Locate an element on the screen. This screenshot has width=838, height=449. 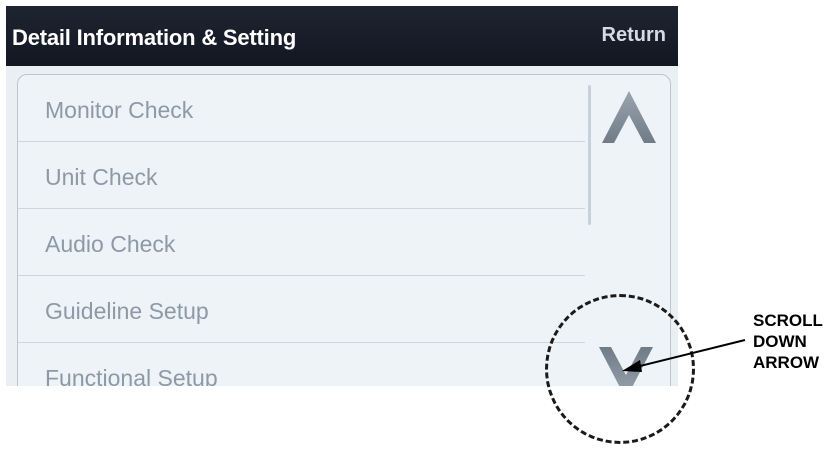
annotation-line-3: ARROW is located at coordinates (786, 362).